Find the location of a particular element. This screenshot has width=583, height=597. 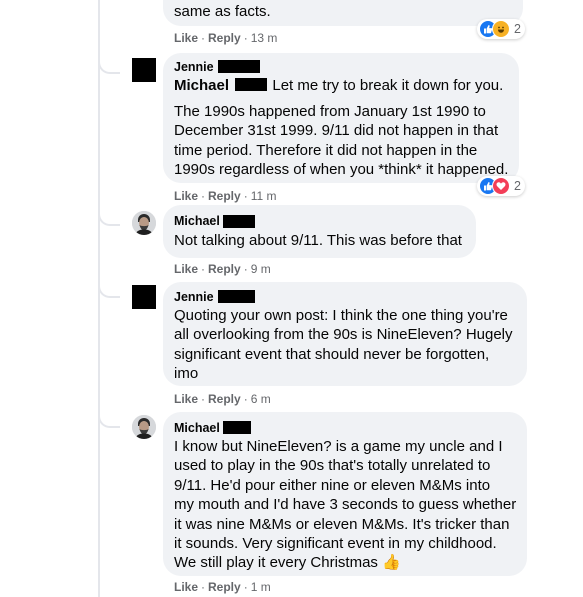

comment-actions: Like · Reply · 9 m is located at coordinates (222, 269).